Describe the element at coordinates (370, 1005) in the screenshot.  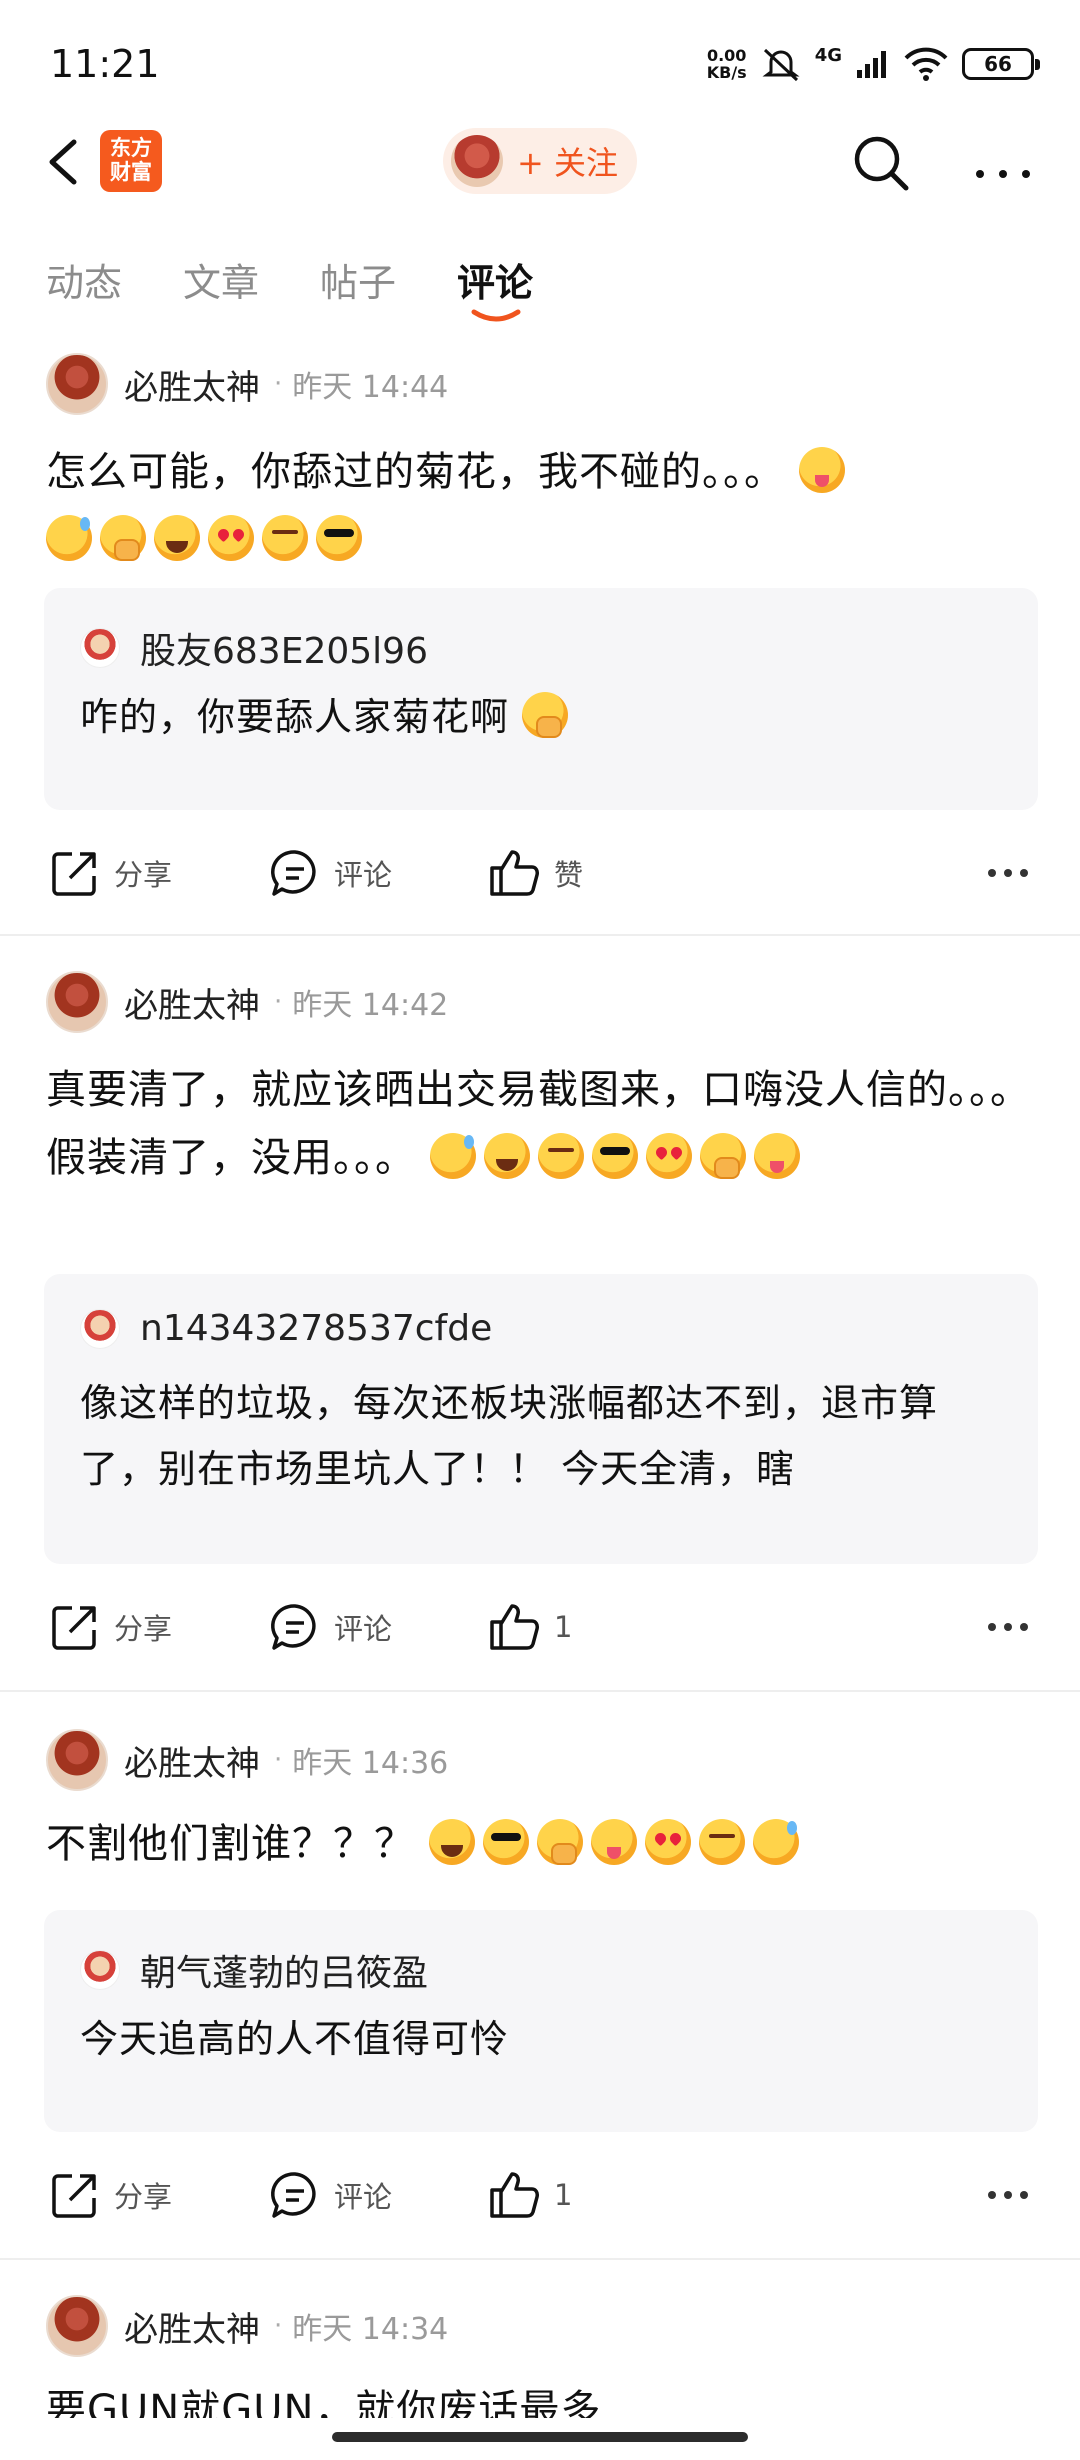
I see `post-time: 昨天 14:42` at that location.